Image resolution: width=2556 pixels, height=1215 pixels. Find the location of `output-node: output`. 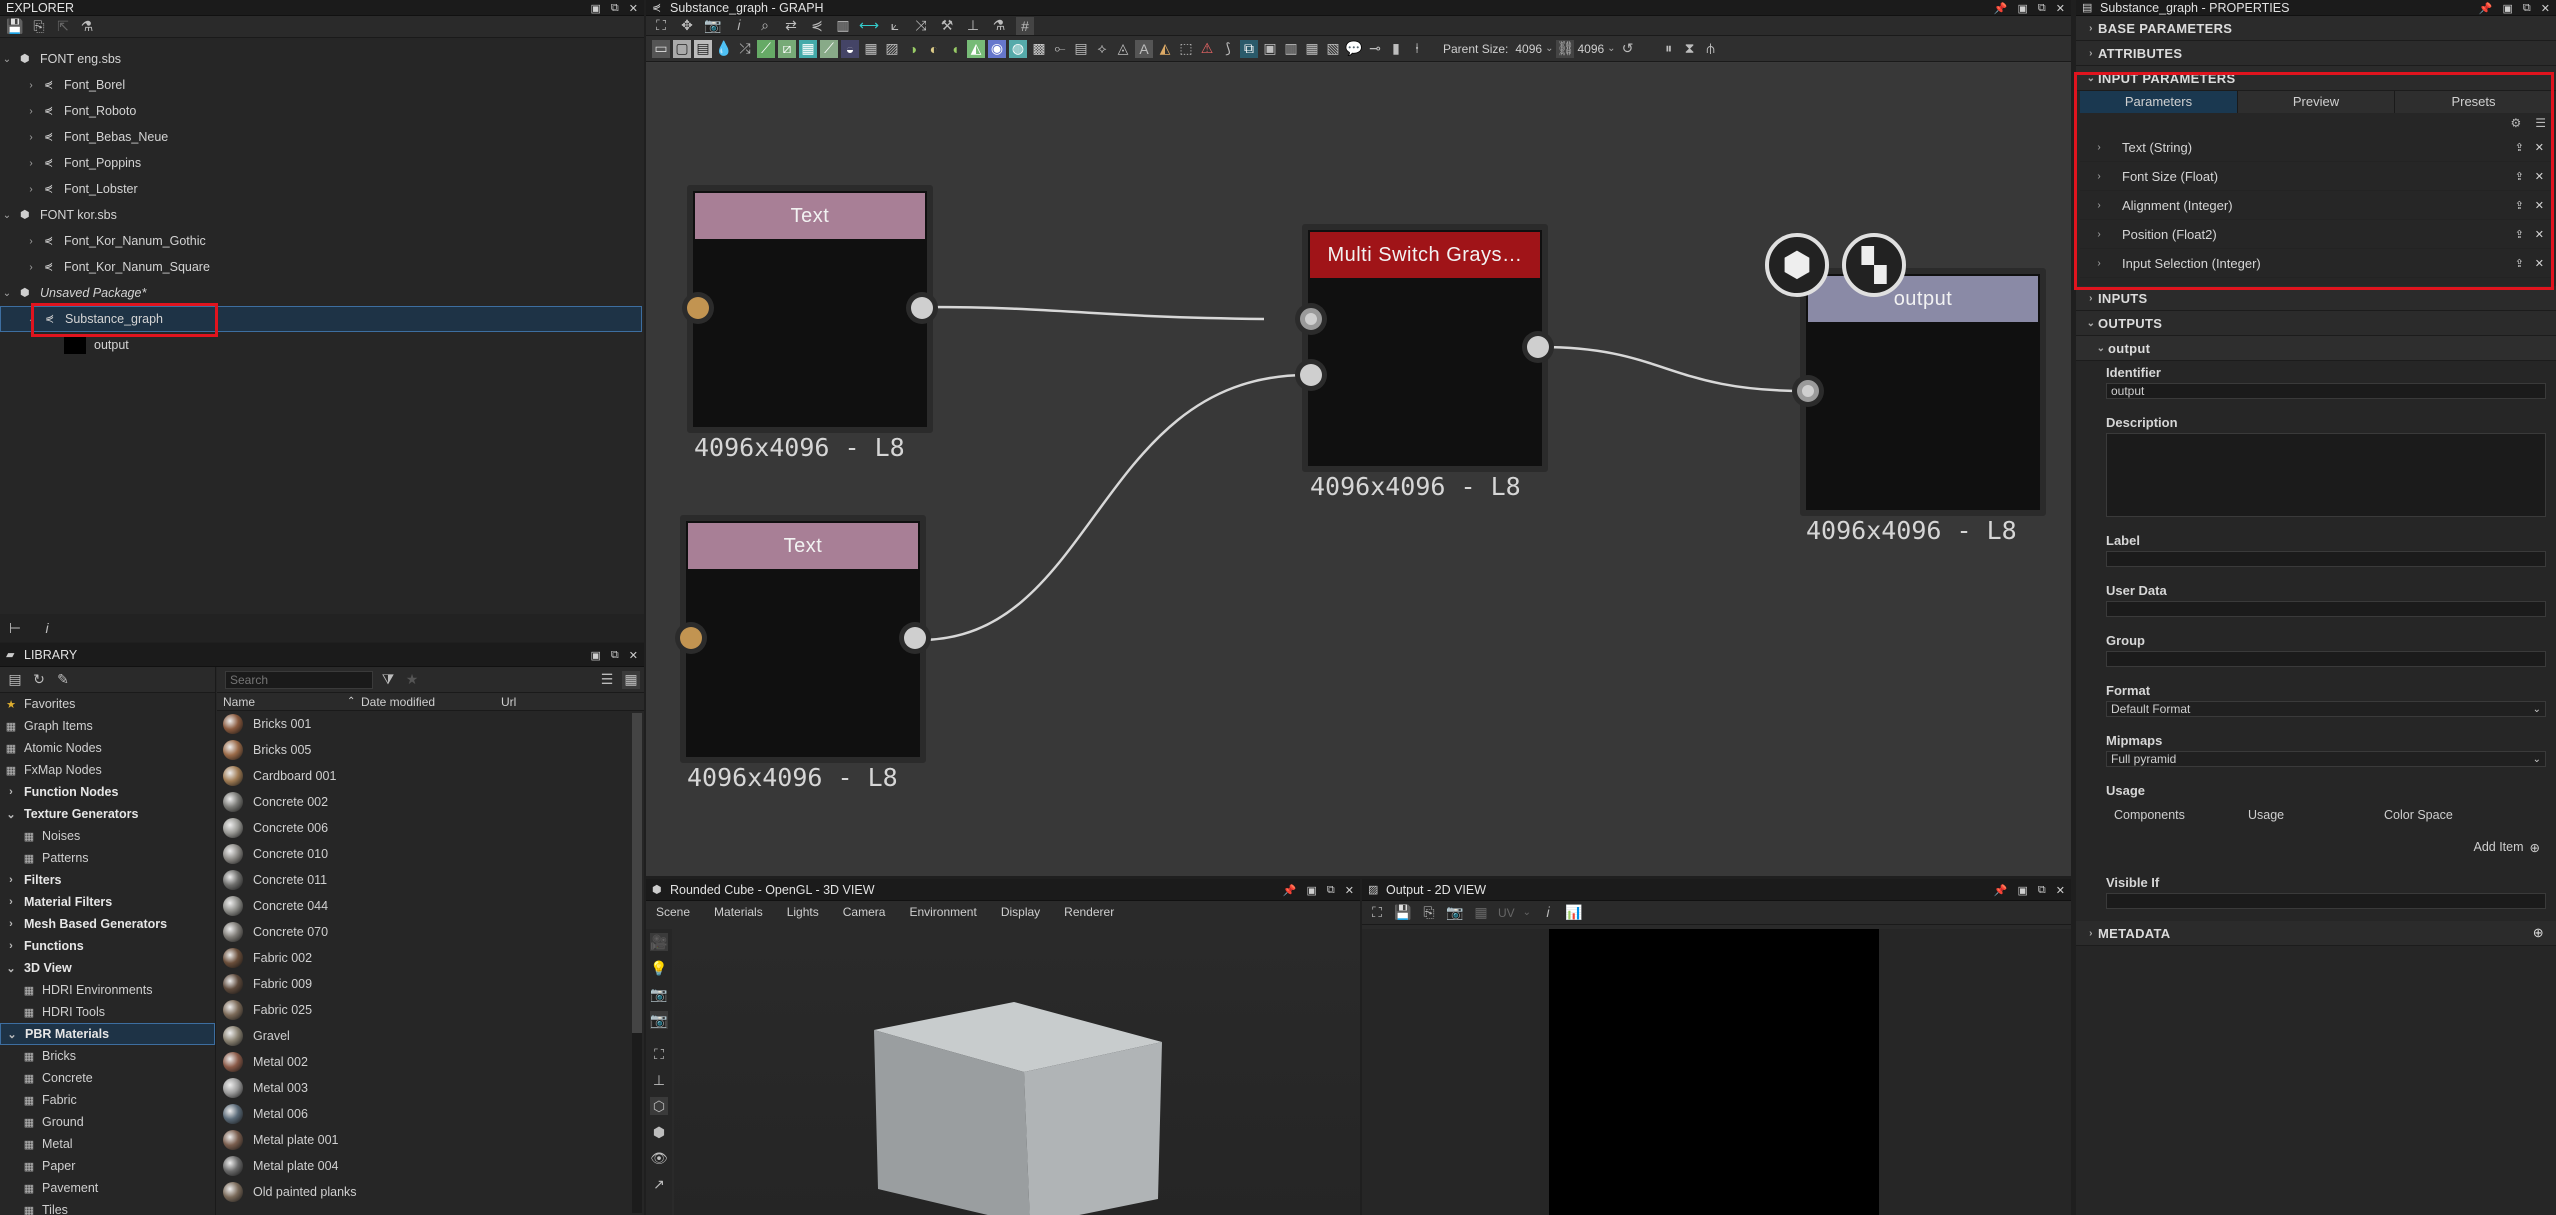

output-node: output is located at coordinates (1923, 392).